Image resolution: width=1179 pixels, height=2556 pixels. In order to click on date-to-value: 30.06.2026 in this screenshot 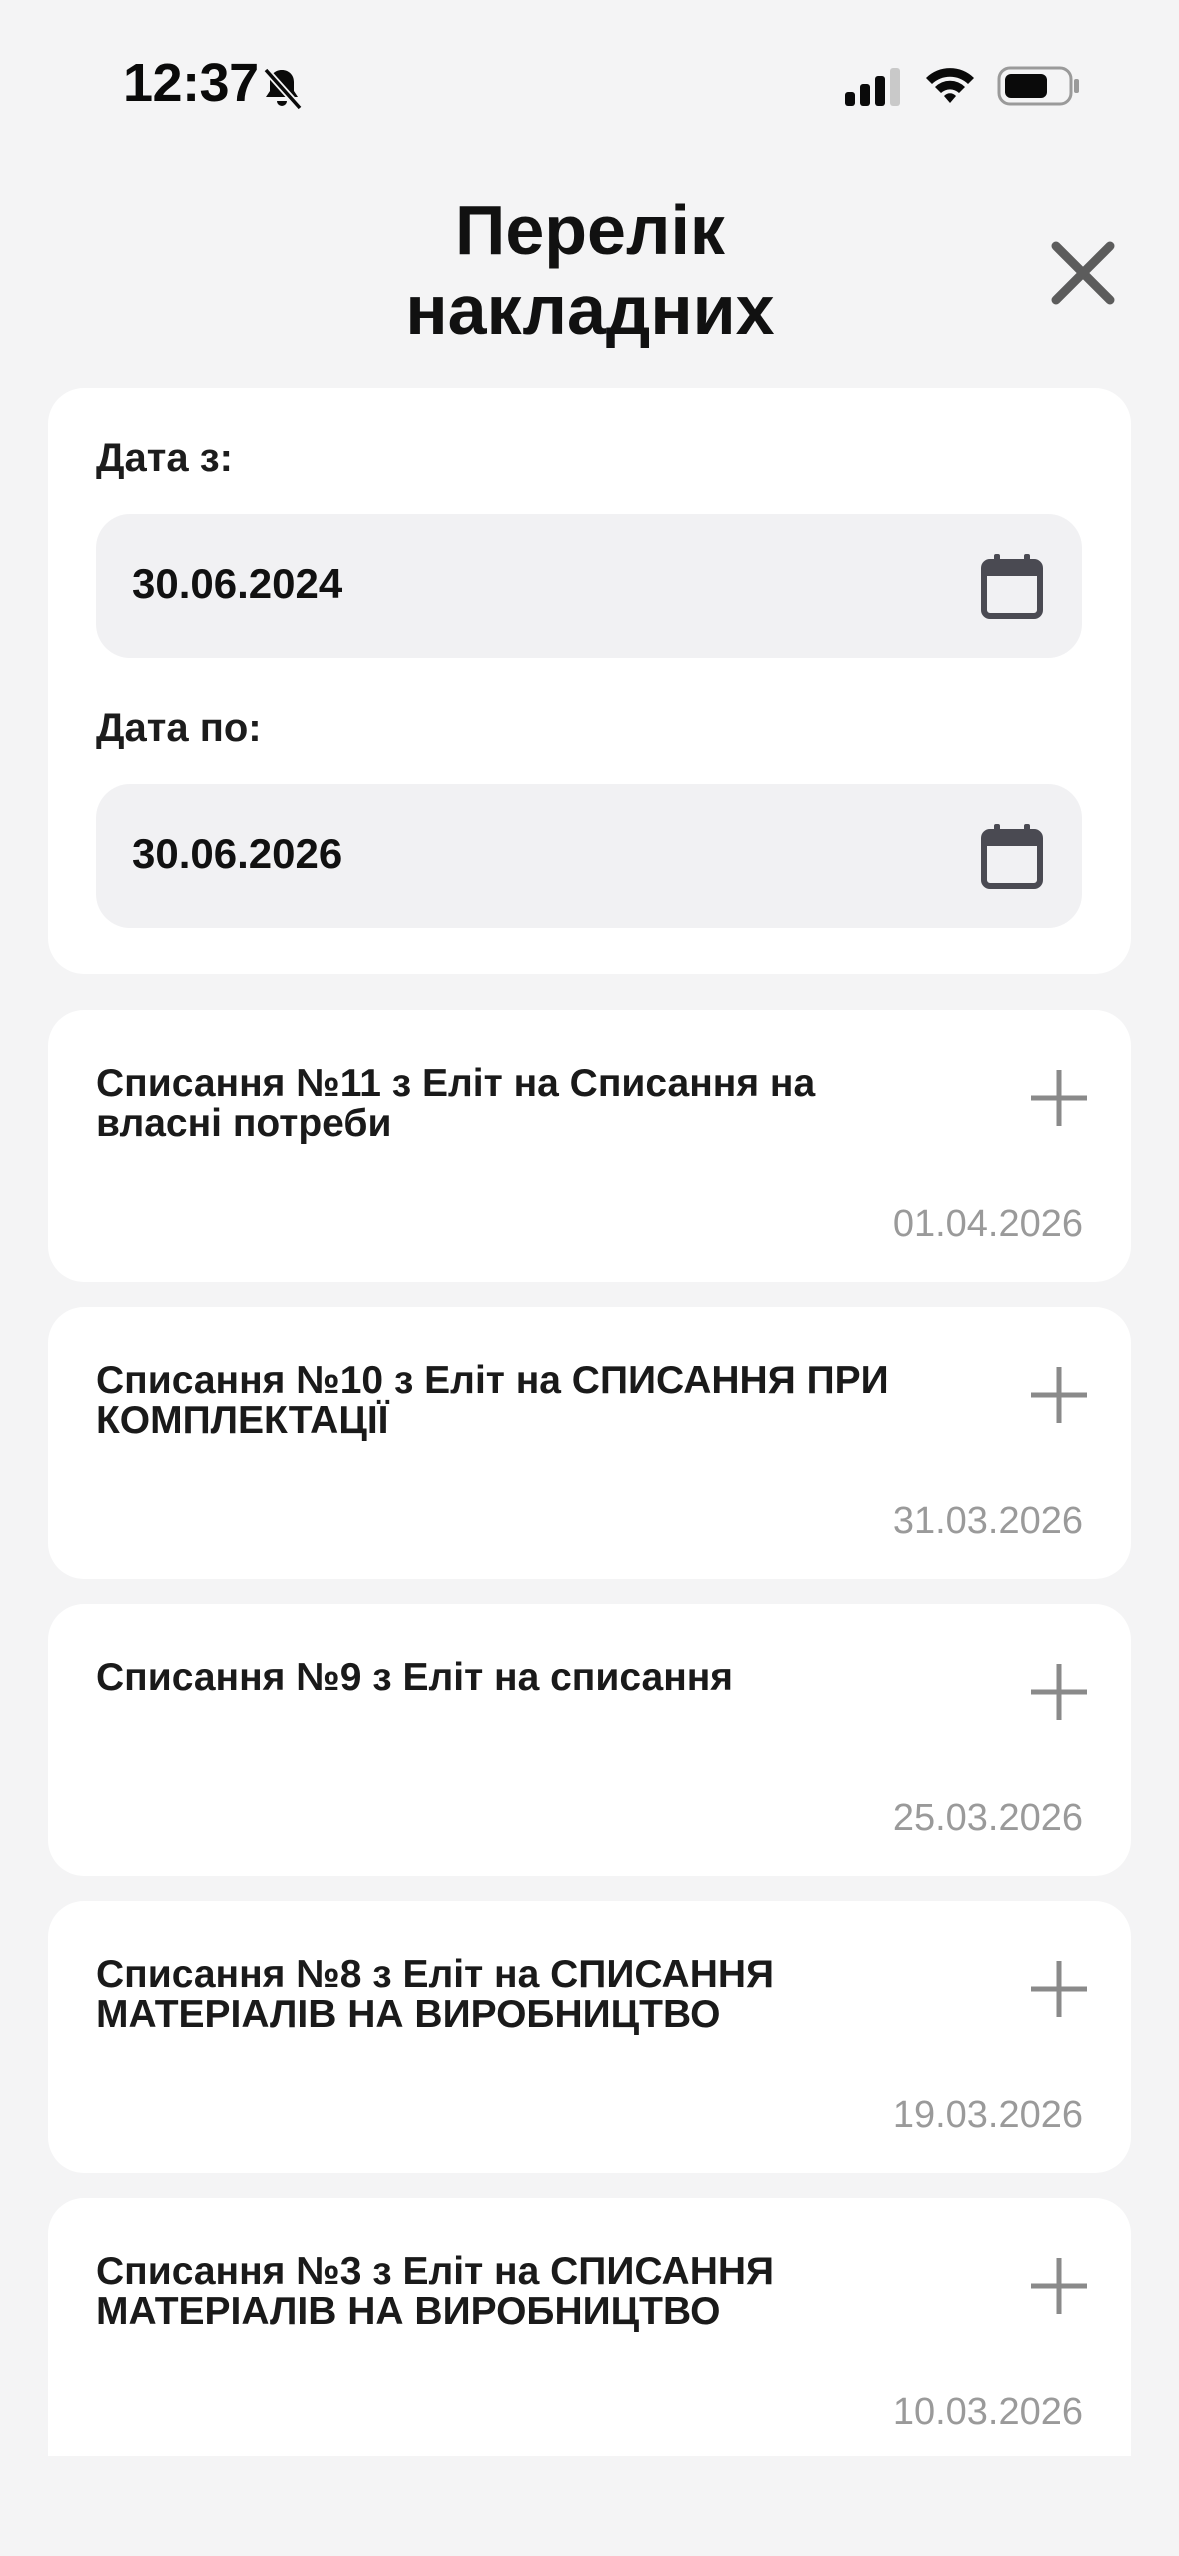, I will do `click(237, 853)`.